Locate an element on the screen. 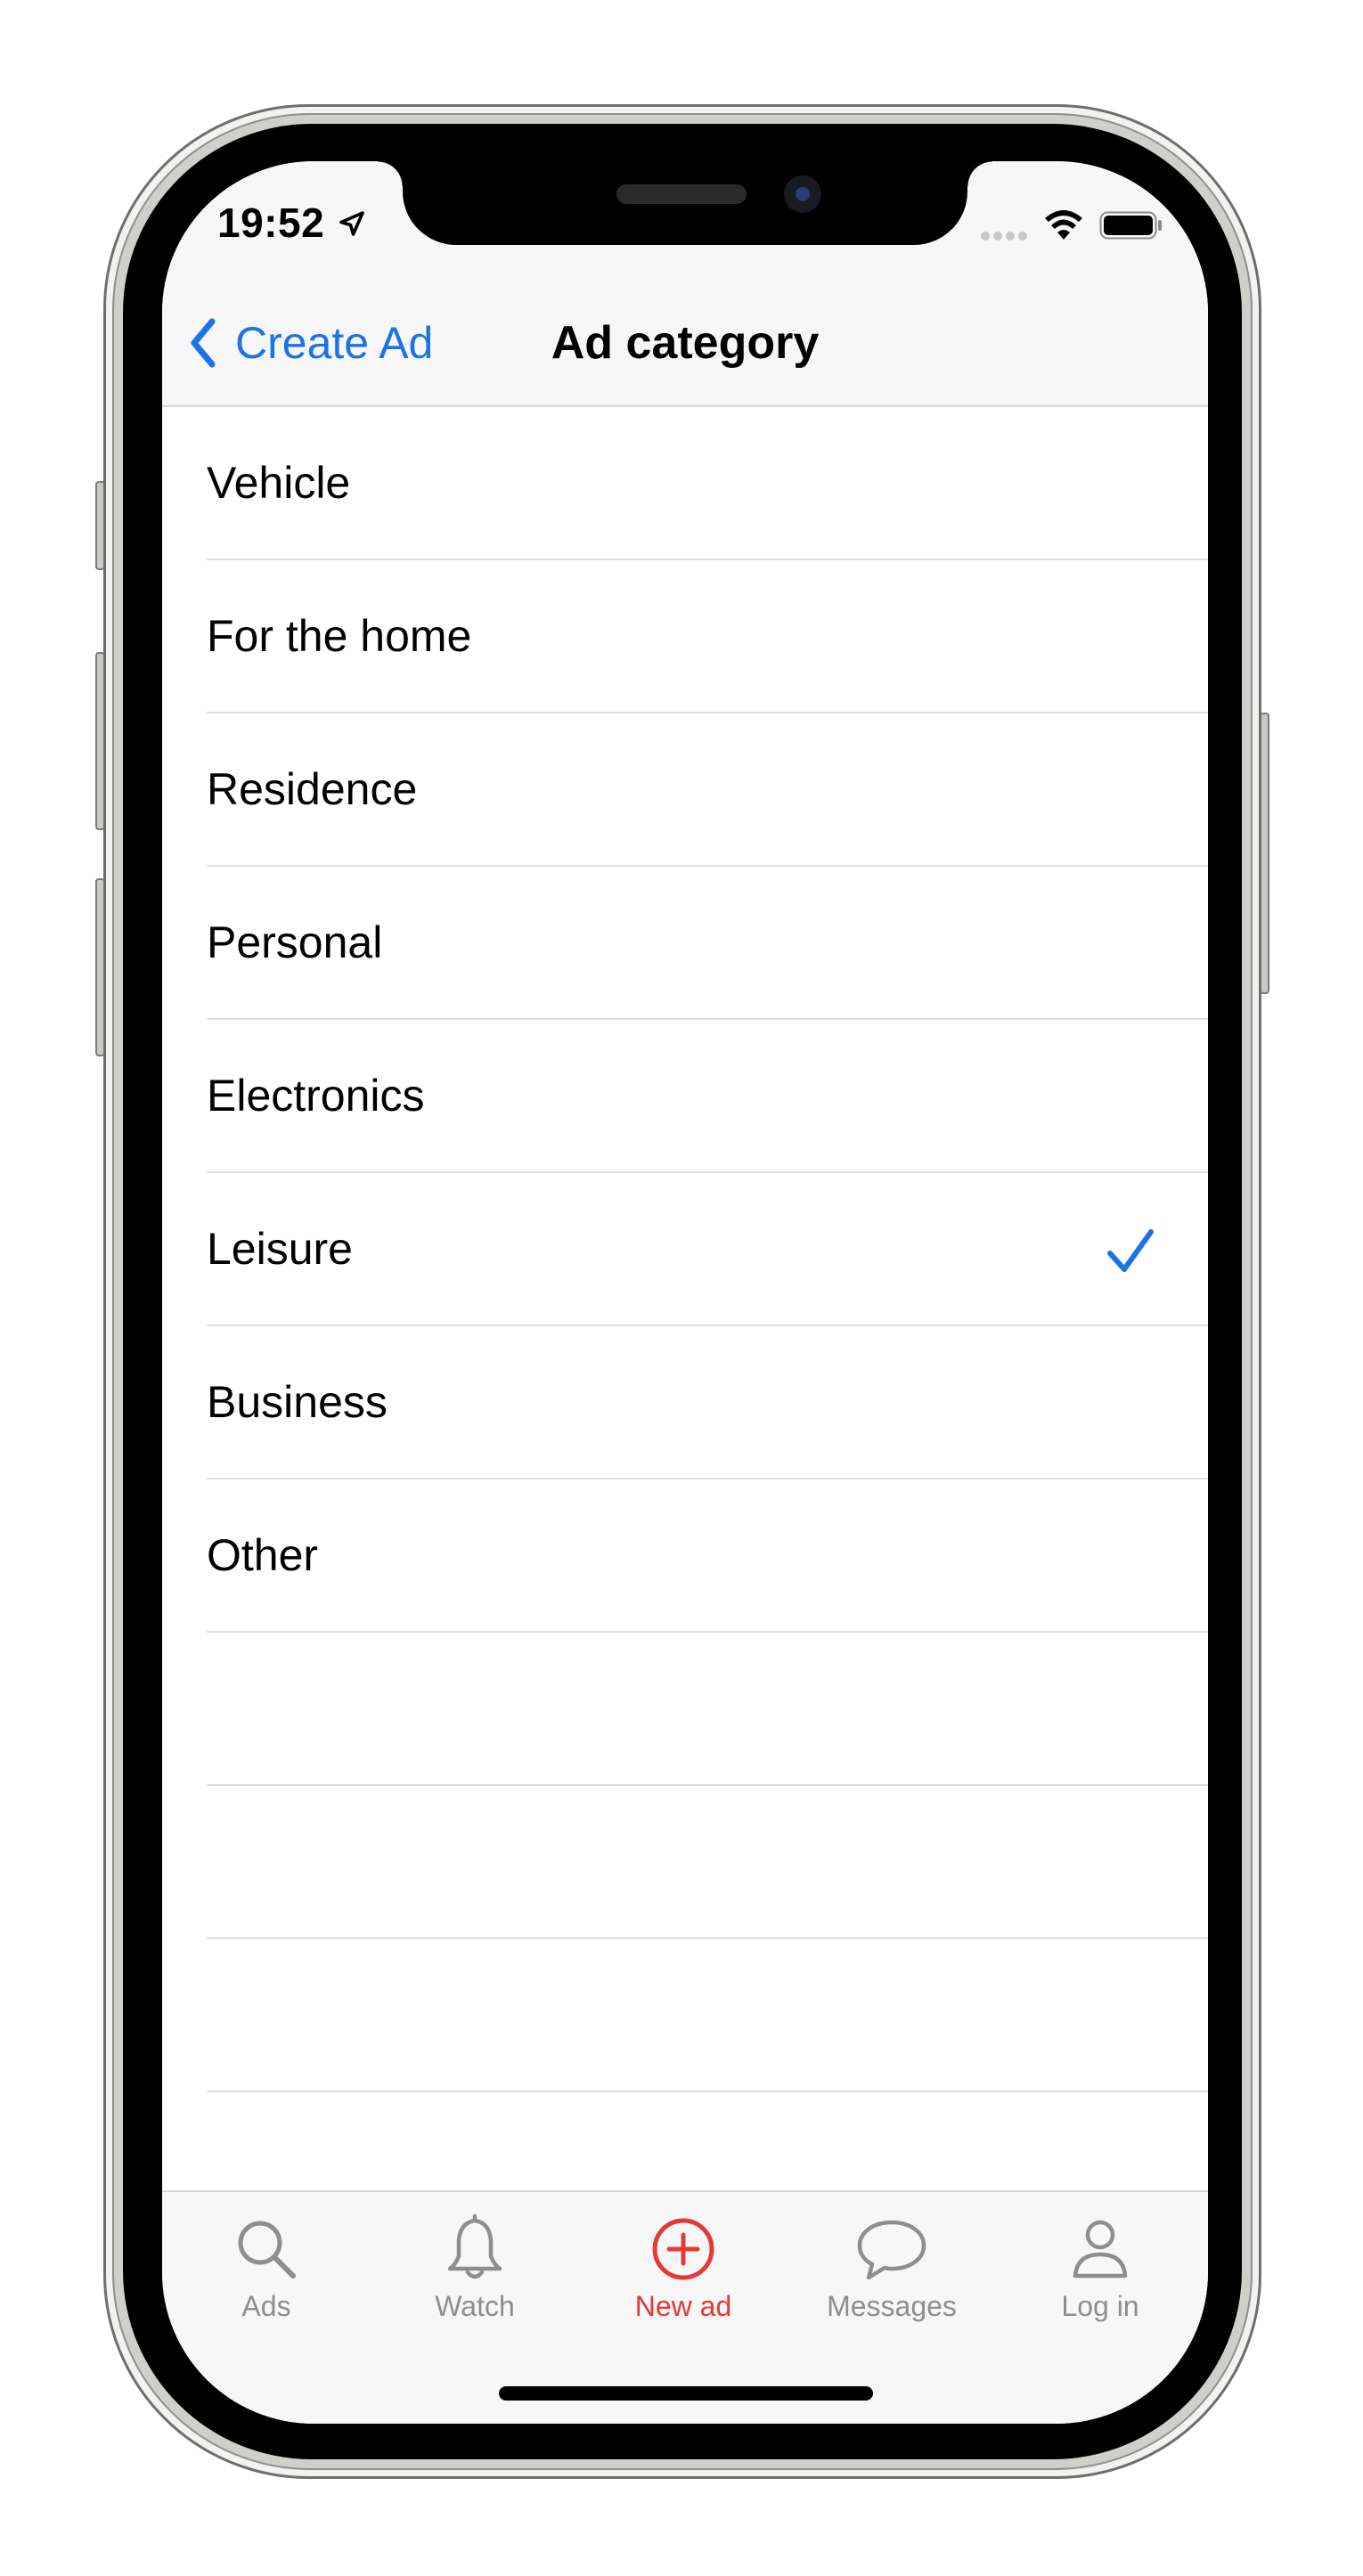 This screenshot has height=2576, width=1363. category-row-other: Other is located at coordinates (708, 1557).